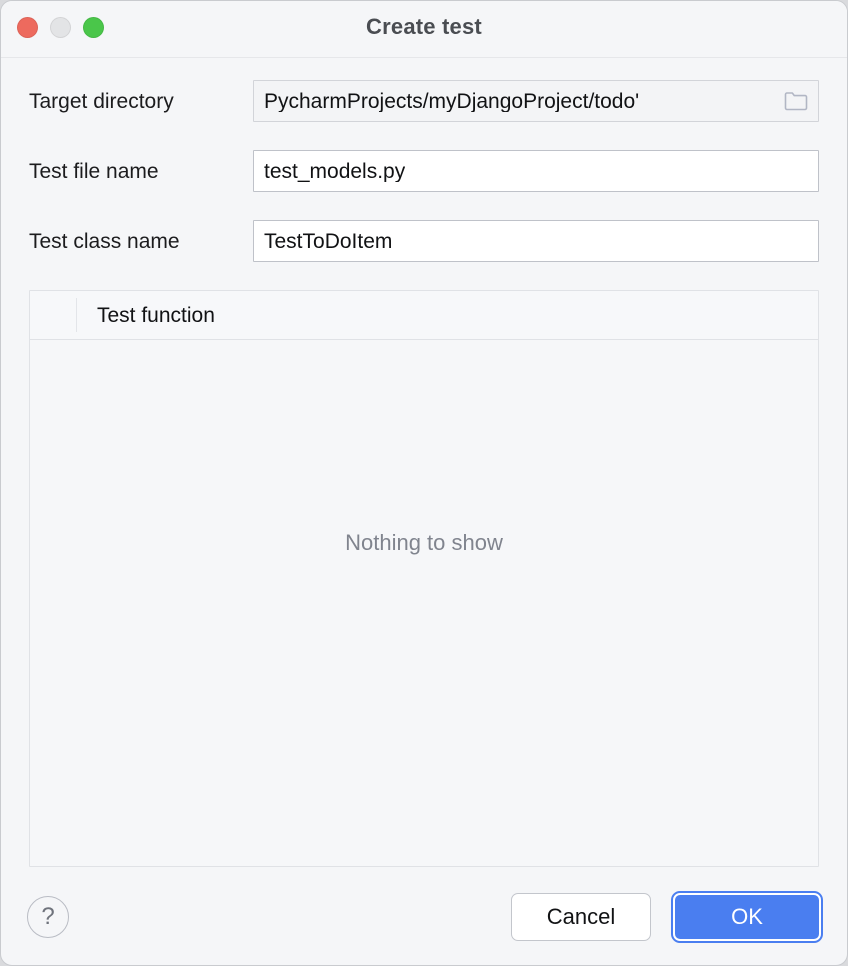  I want to click on empty-state-message: Nothing to show, so click(424, 542).